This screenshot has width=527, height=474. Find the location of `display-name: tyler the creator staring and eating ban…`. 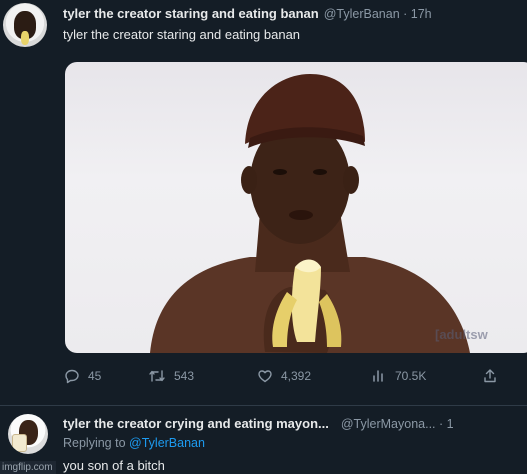

display-name: tyler the creator staring and eating ban… is located at coordinates (191, 13).